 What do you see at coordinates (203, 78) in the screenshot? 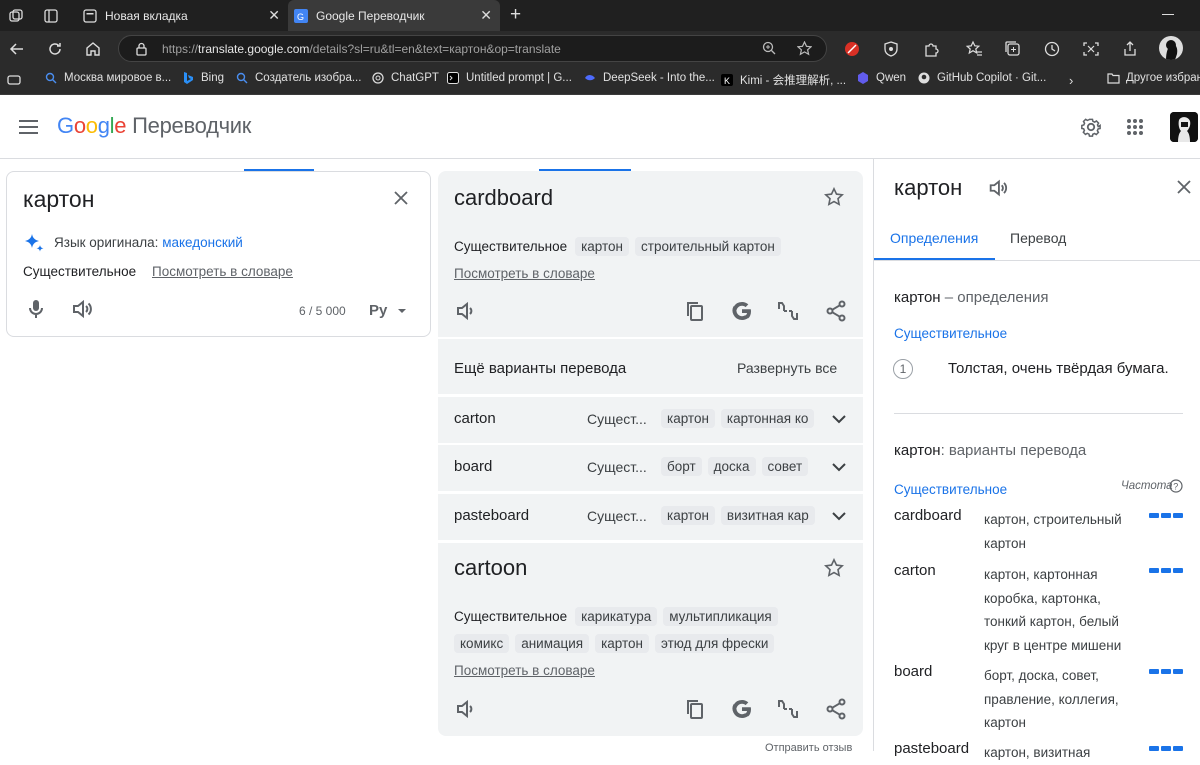
I see `bookmark-item: Bing` at bounding box center [203, 78].